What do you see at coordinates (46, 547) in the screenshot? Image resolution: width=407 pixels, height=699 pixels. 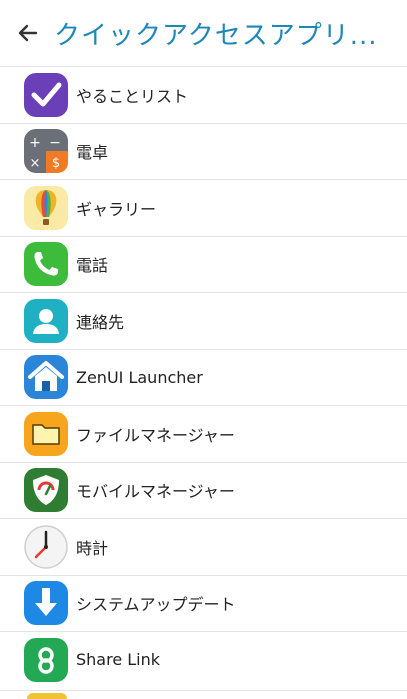 I see `clock-icon` at bounding box center [46, 547].